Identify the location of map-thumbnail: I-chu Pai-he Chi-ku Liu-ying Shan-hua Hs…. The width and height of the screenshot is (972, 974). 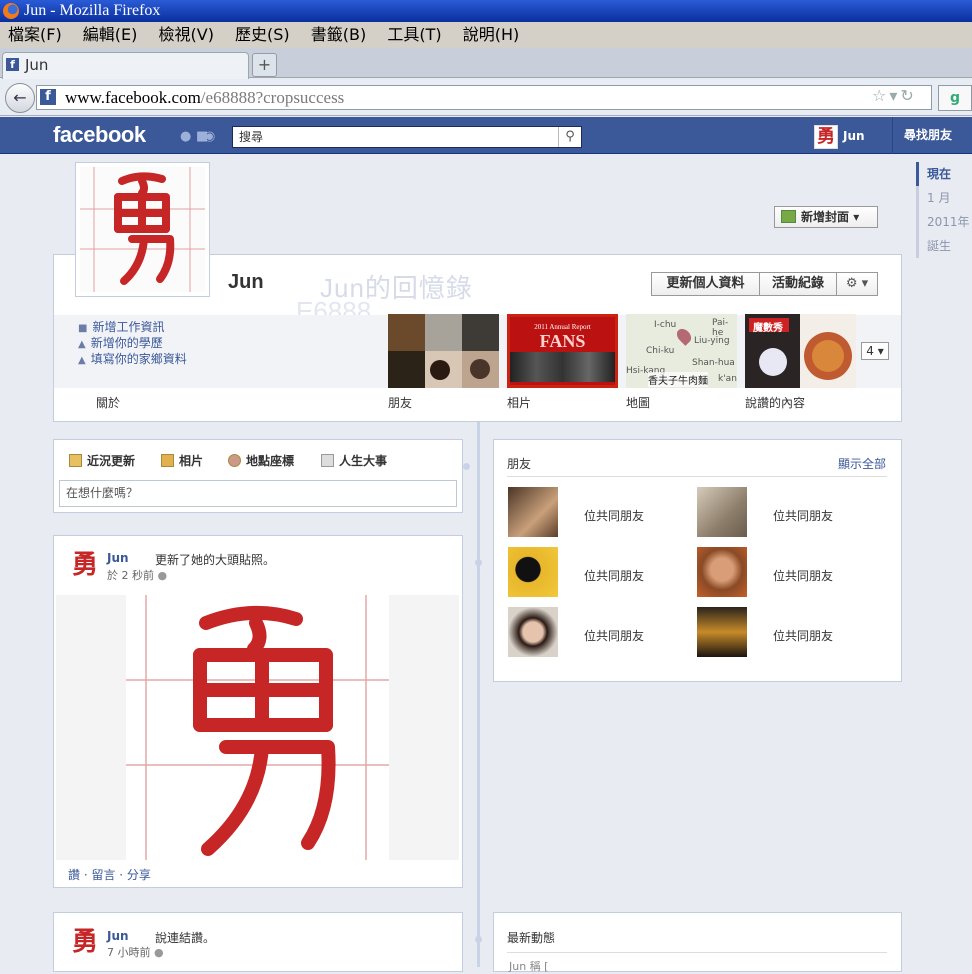
(681, 351).